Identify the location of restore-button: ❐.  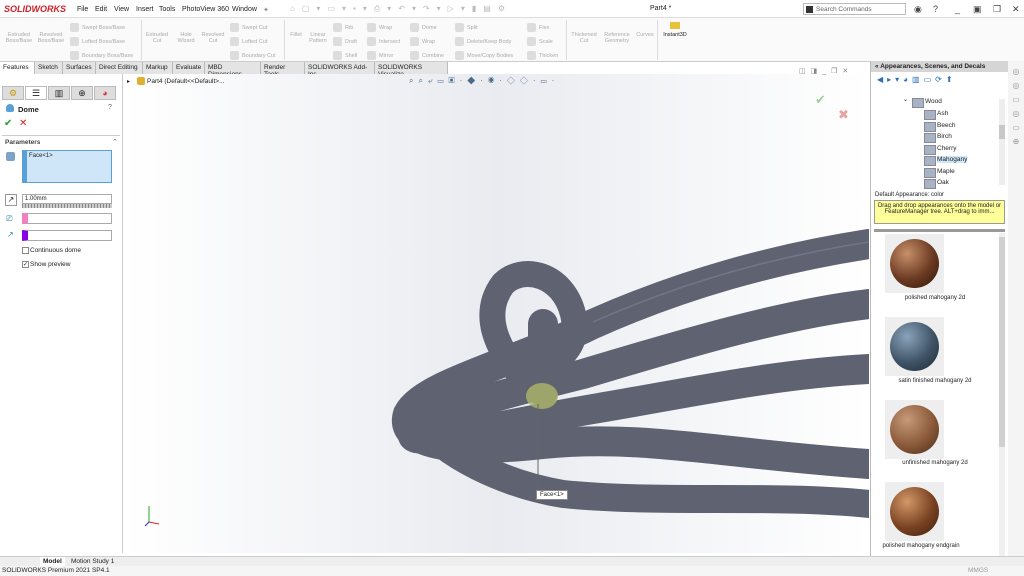
(997, 9).